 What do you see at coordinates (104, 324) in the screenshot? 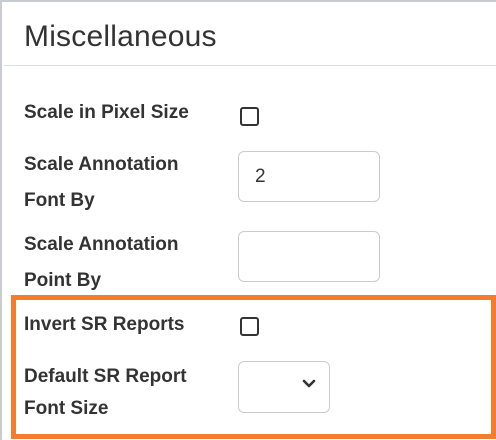
I see `invert-sr-reports-label: Invert SR Reports` at bounding box center [104, 324].